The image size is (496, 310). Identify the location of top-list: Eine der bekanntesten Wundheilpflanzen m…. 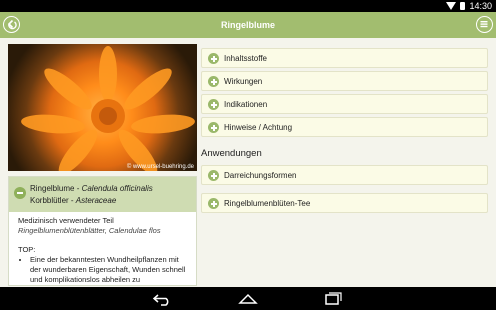
(108, 270).